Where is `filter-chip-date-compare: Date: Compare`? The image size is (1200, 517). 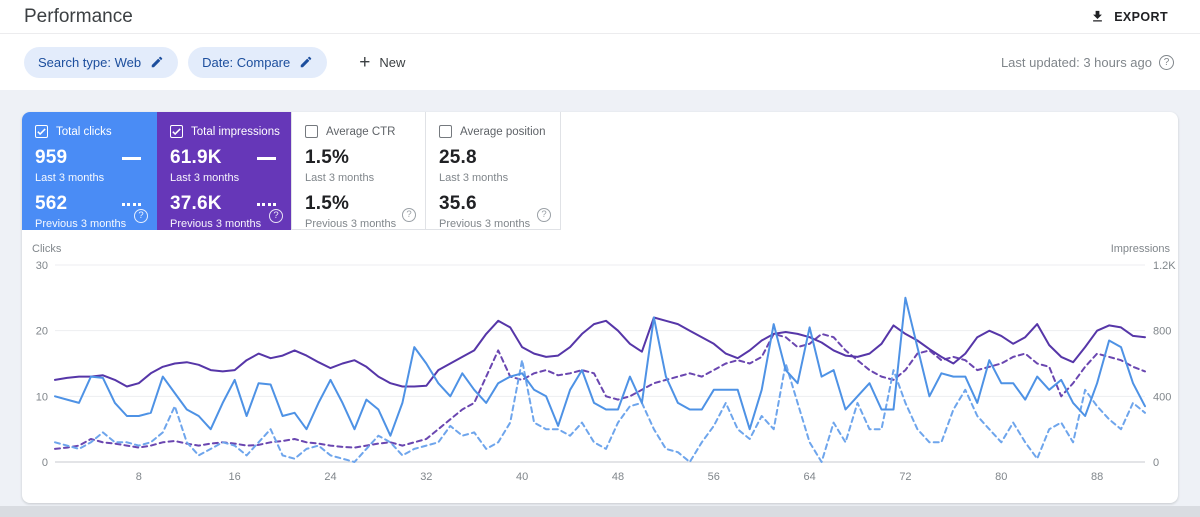 filter-chip-date-compare: Date: Compare is located at coordinates (258, 62).